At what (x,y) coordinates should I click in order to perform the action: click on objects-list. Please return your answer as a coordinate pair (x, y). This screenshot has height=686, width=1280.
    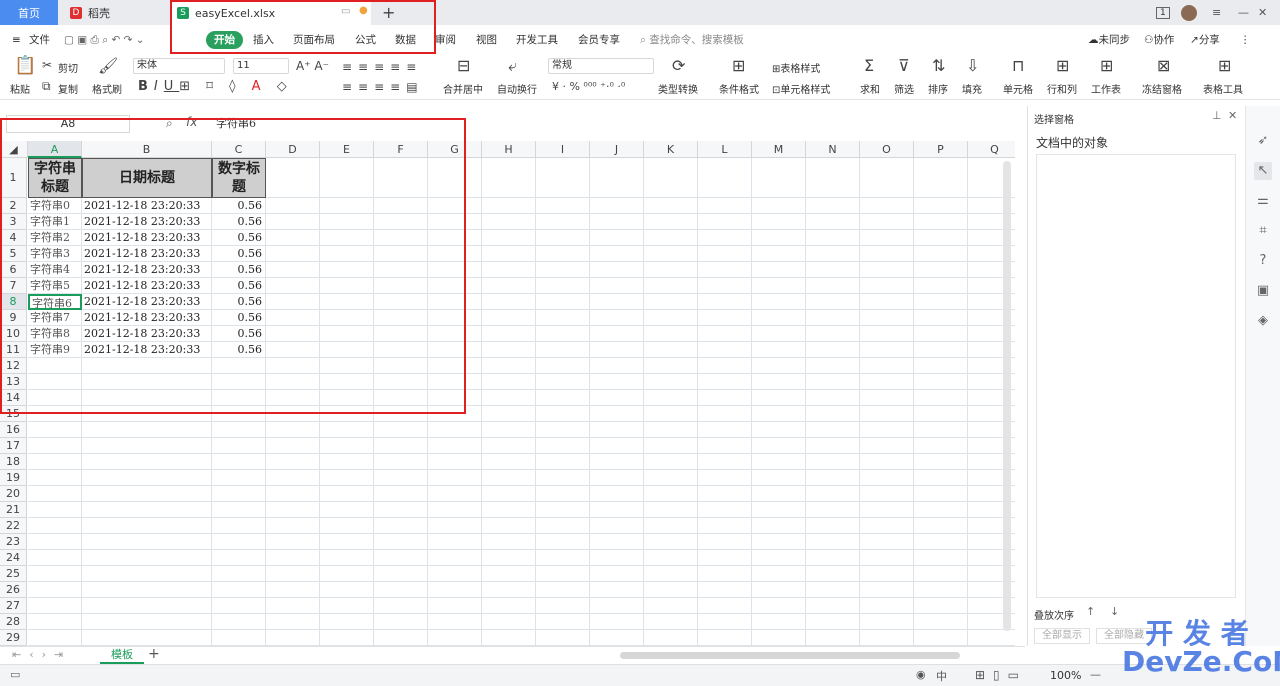
    Looking at the image, I should click on (1136, 376).